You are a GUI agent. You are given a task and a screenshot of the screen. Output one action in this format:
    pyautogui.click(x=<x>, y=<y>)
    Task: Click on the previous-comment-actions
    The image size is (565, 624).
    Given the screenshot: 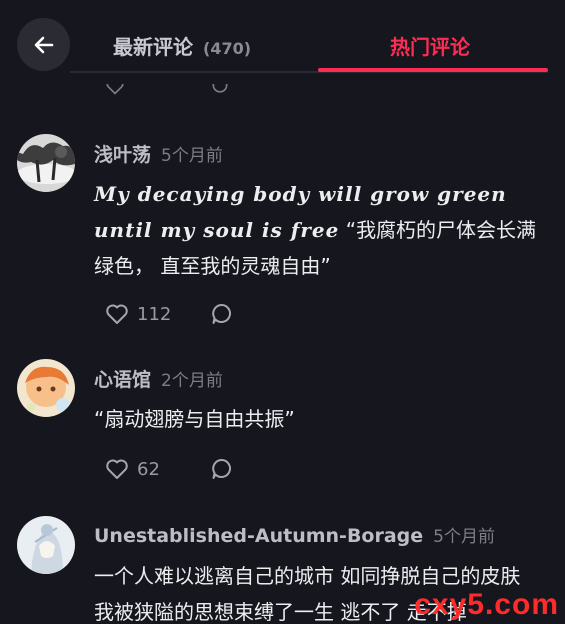 What is the action you would take?
    pyautogui.click(x=167, y=91)
    